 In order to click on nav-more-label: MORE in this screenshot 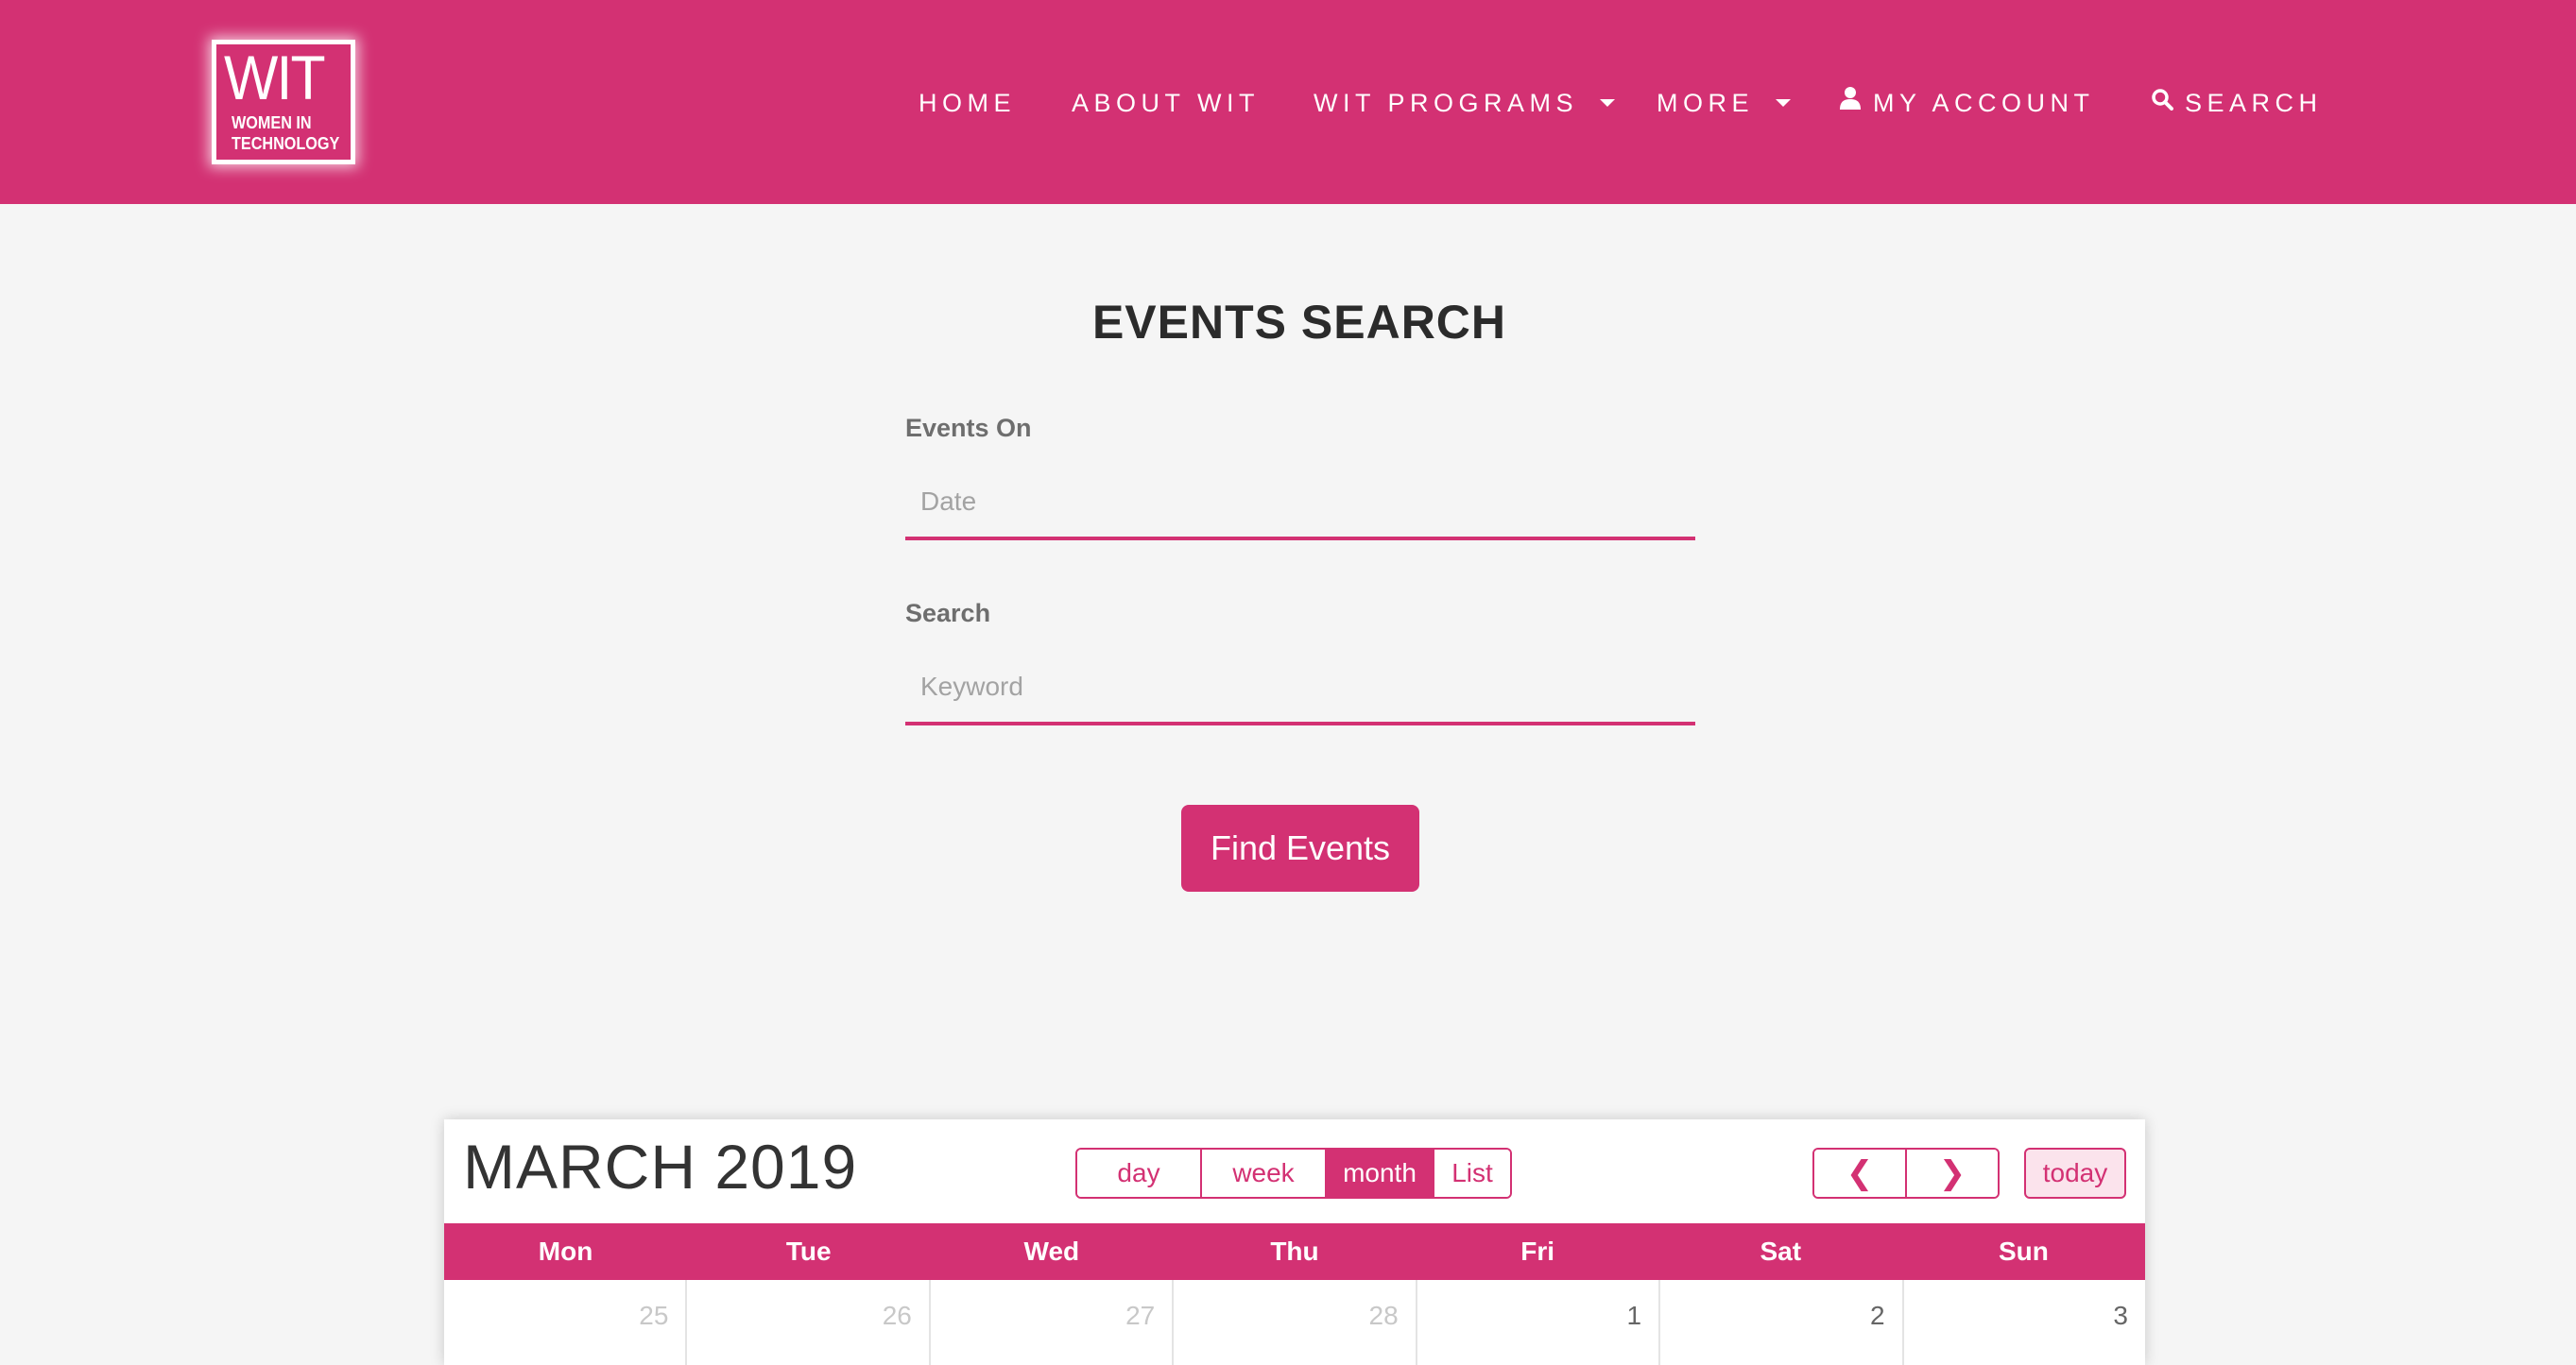, I will do `click(1705, 103)`.